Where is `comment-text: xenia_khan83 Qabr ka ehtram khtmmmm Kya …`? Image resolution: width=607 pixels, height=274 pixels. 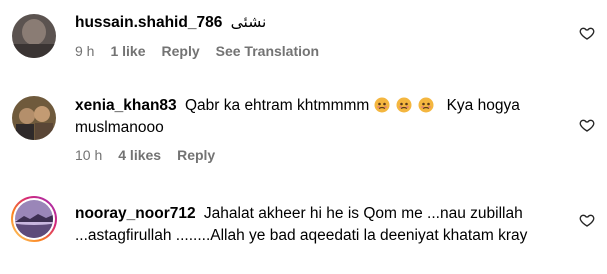 comment-text: xenia_khan83 Qabr ka ehtram khtmmmm Kya … is located at coordinates (321, 117).